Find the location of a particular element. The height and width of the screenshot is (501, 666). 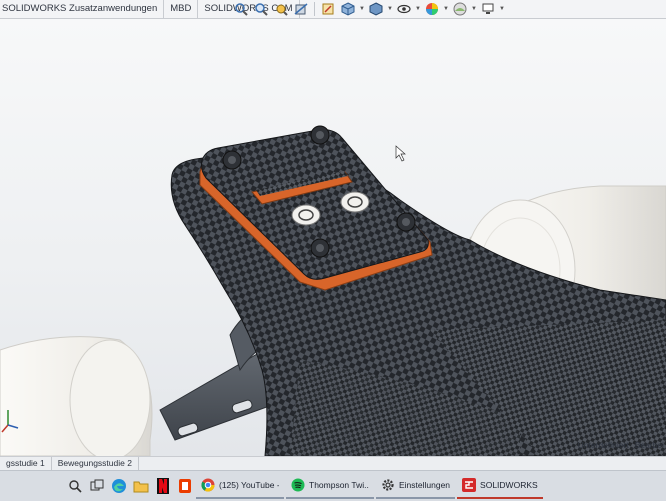

zoom-to-fit-icon is located at coordinates (241, 9).